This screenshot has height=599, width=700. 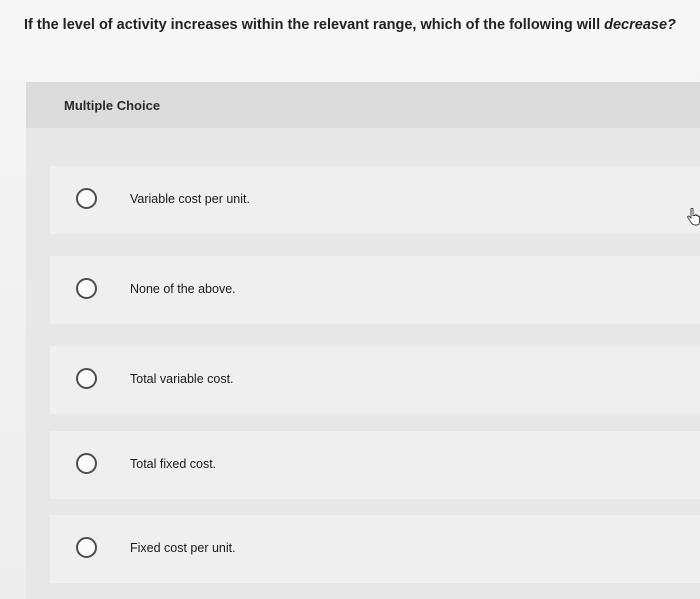 I want to click on choice-option-4: Total fixed cost., so click(x=375, y=465).